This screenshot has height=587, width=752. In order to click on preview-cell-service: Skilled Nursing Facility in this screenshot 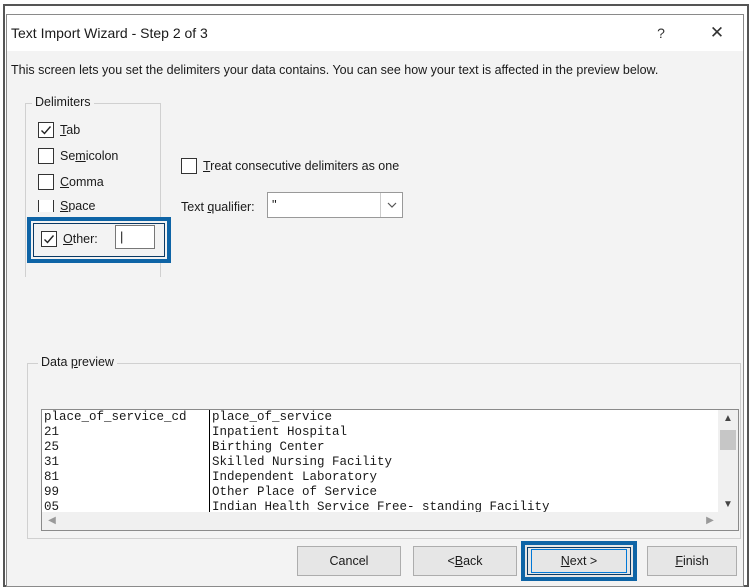, I will do `click(302, 462)`.